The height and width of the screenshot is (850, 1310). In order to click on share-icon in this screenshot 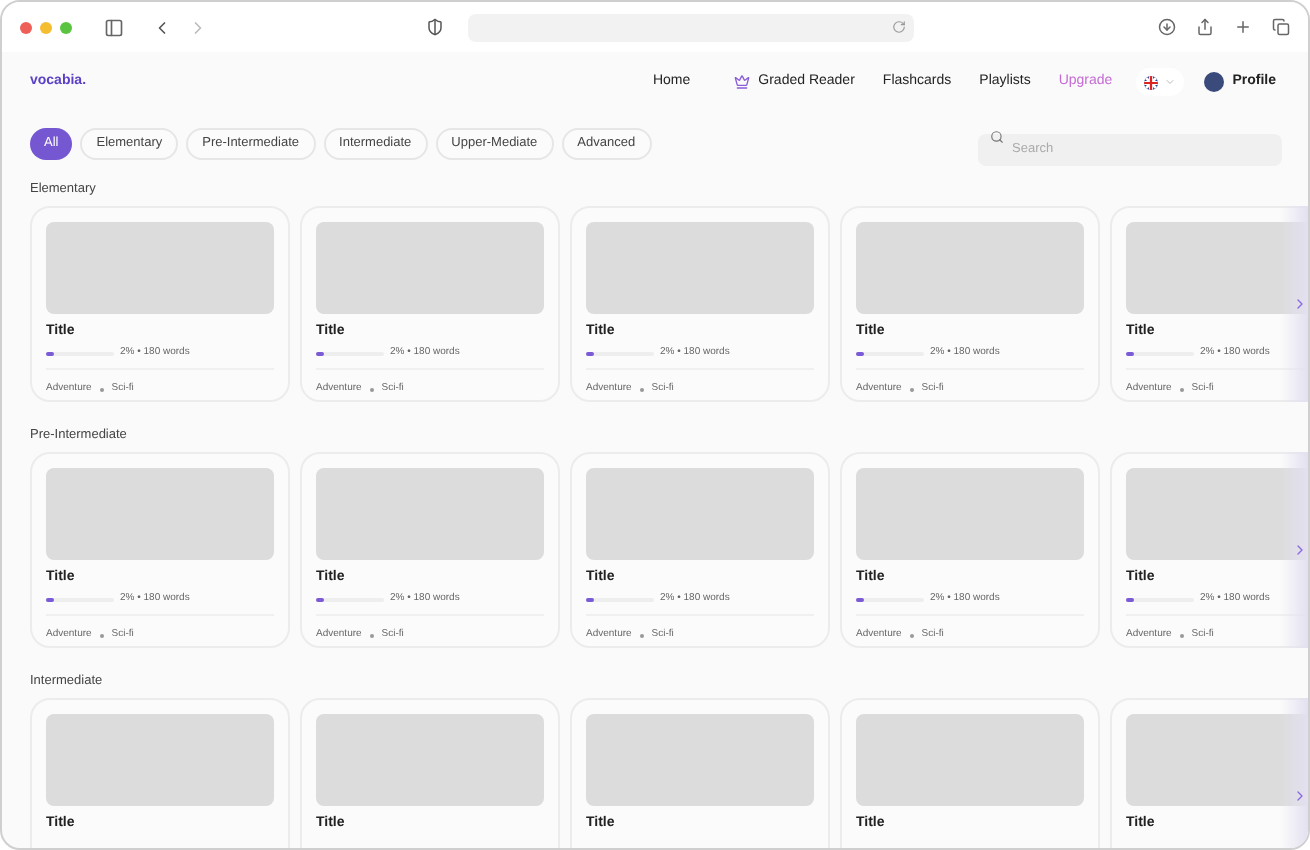, I will do `click(1205, 27)`.